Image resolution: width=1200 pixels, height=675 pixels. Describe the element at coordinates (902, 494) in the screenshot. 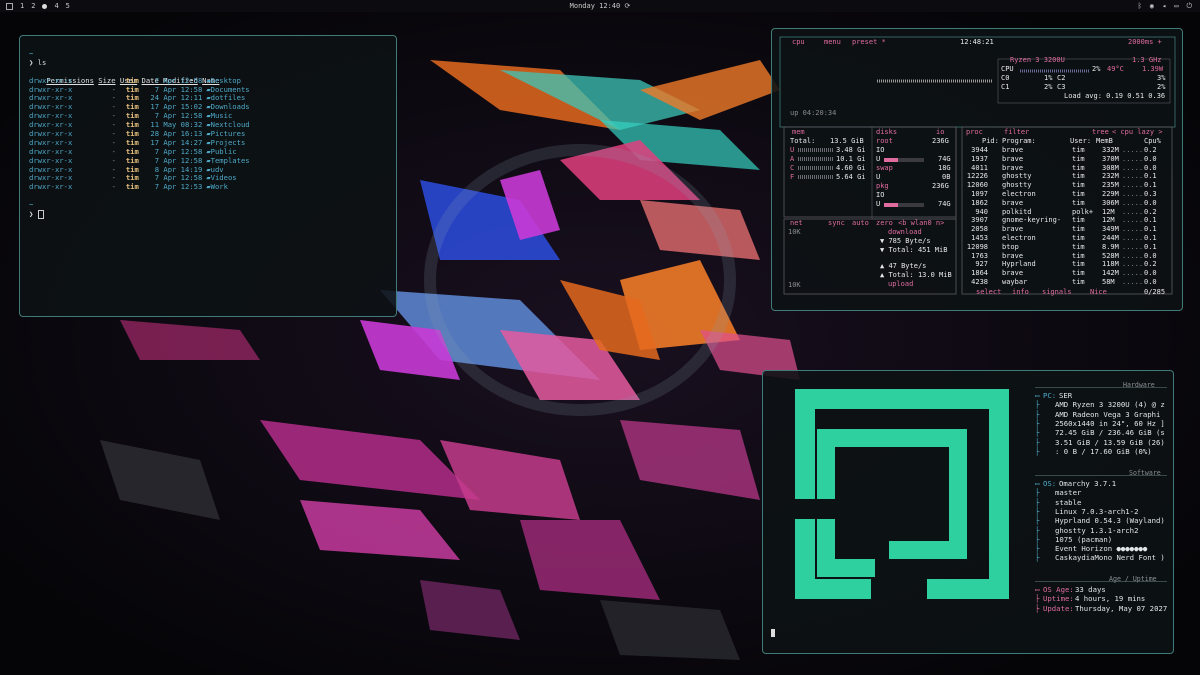

I see `omarchy-logo` at that location.